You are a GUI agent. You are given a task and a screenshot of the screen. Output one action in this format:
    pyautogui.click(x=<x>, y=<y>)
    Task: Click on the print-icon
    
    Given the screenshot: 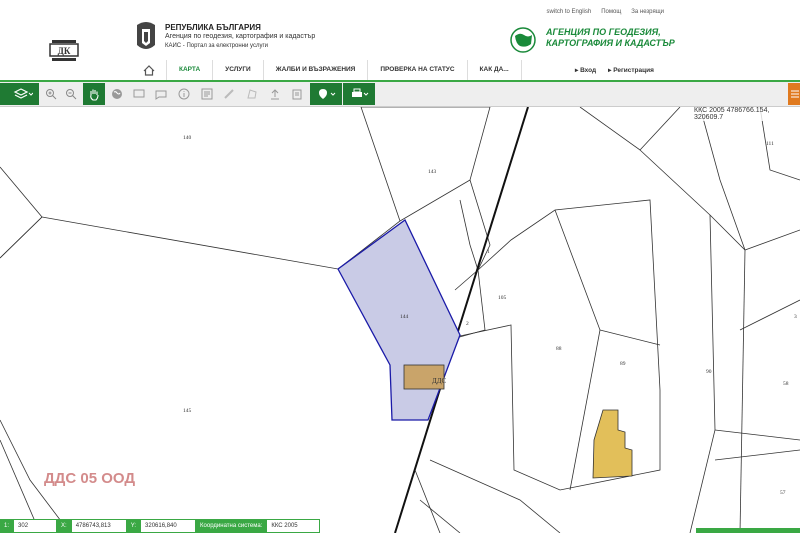 What is the action you would take?
    pyautogui.click(x=360, y=92)
    